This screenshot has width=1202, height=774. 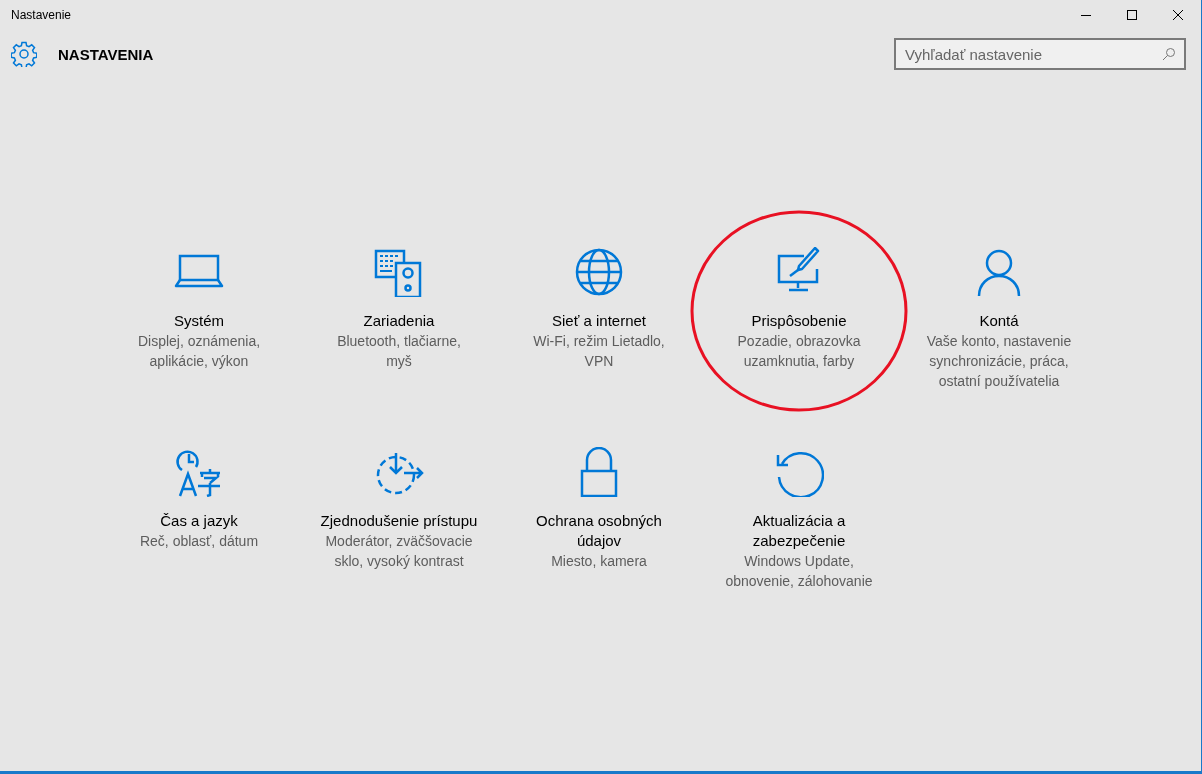 I want to click on maximize-icon, so click(x=1132, y=15).